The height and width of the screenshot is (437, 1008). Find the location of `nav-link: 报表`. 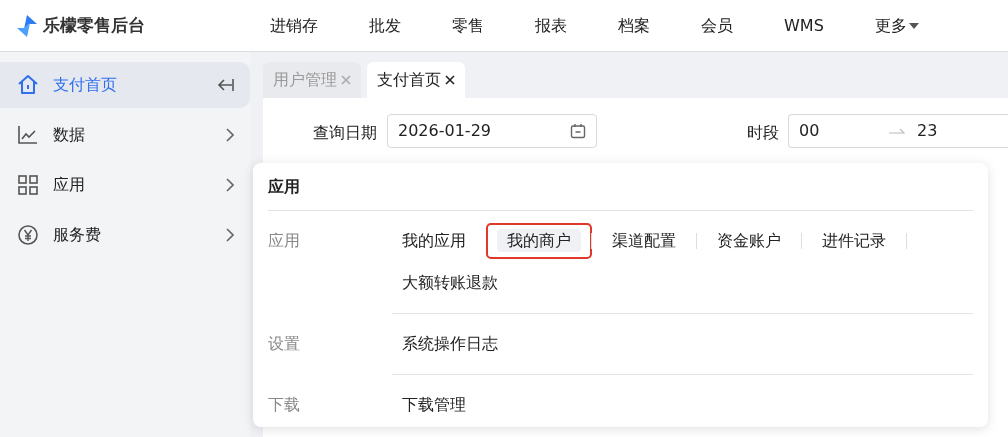

nav-link: 报表 is located at coordinates (551, 25).